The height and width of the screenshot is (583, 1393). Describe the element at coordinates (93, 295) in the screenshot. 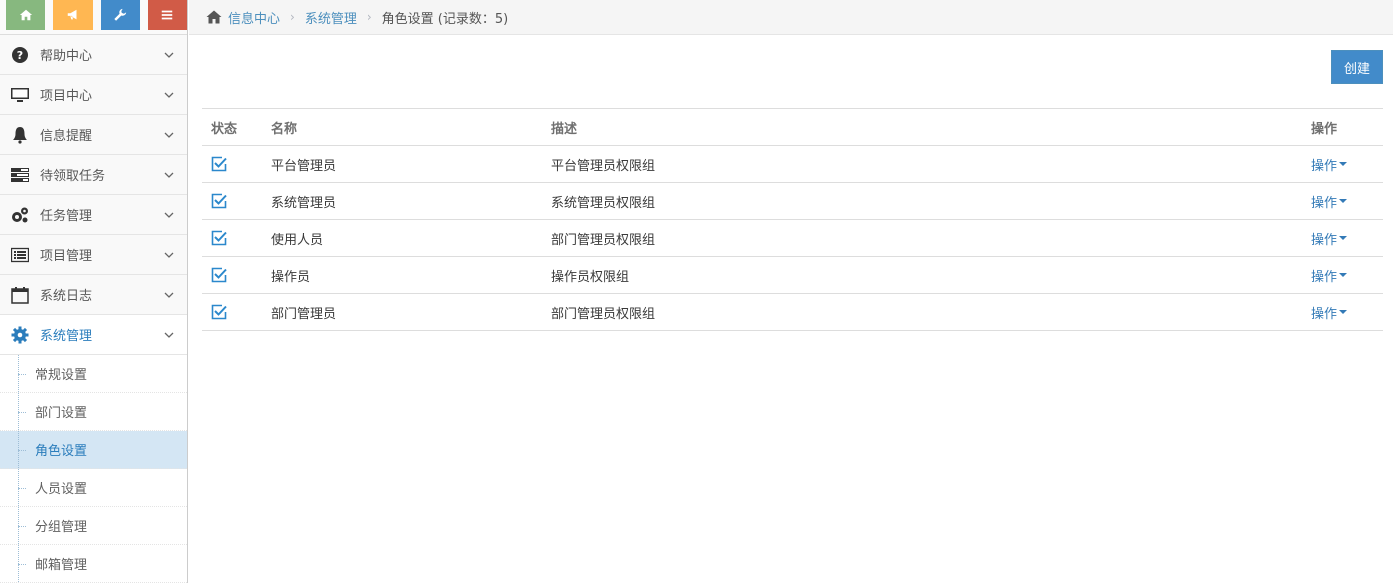

I see `sidebar-item-system-log: 系统日志` at that location.